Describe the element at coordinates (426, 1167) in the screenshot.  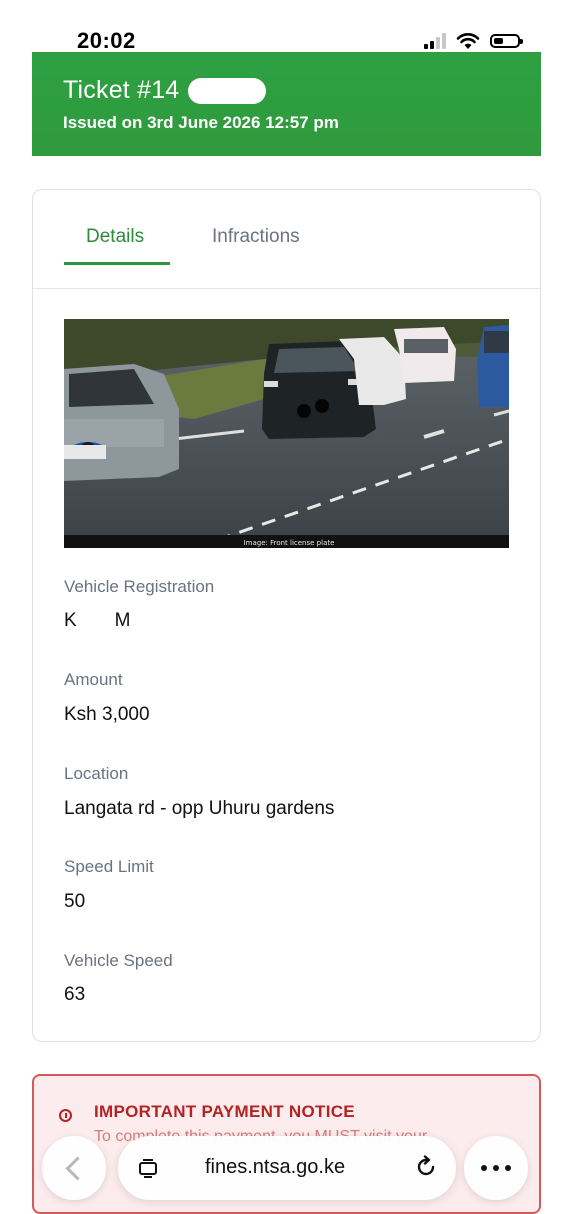
I see `reload-icon` at that location.